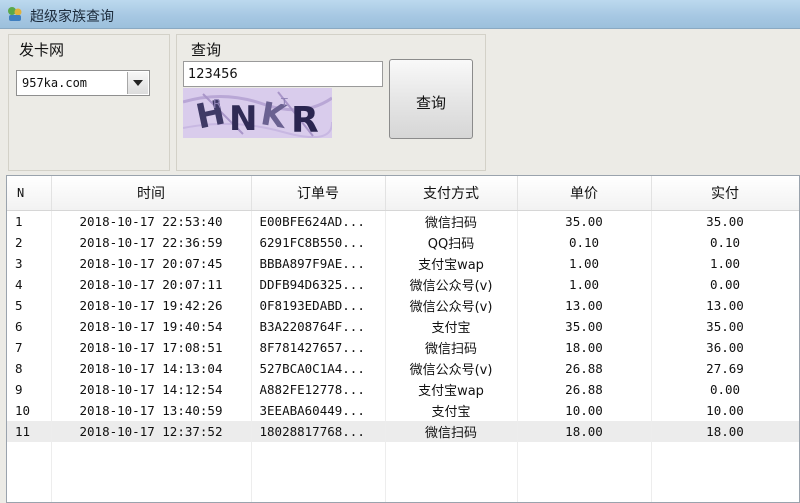  I want to click on column-header-payment: 支付方式, so click(451, 193).